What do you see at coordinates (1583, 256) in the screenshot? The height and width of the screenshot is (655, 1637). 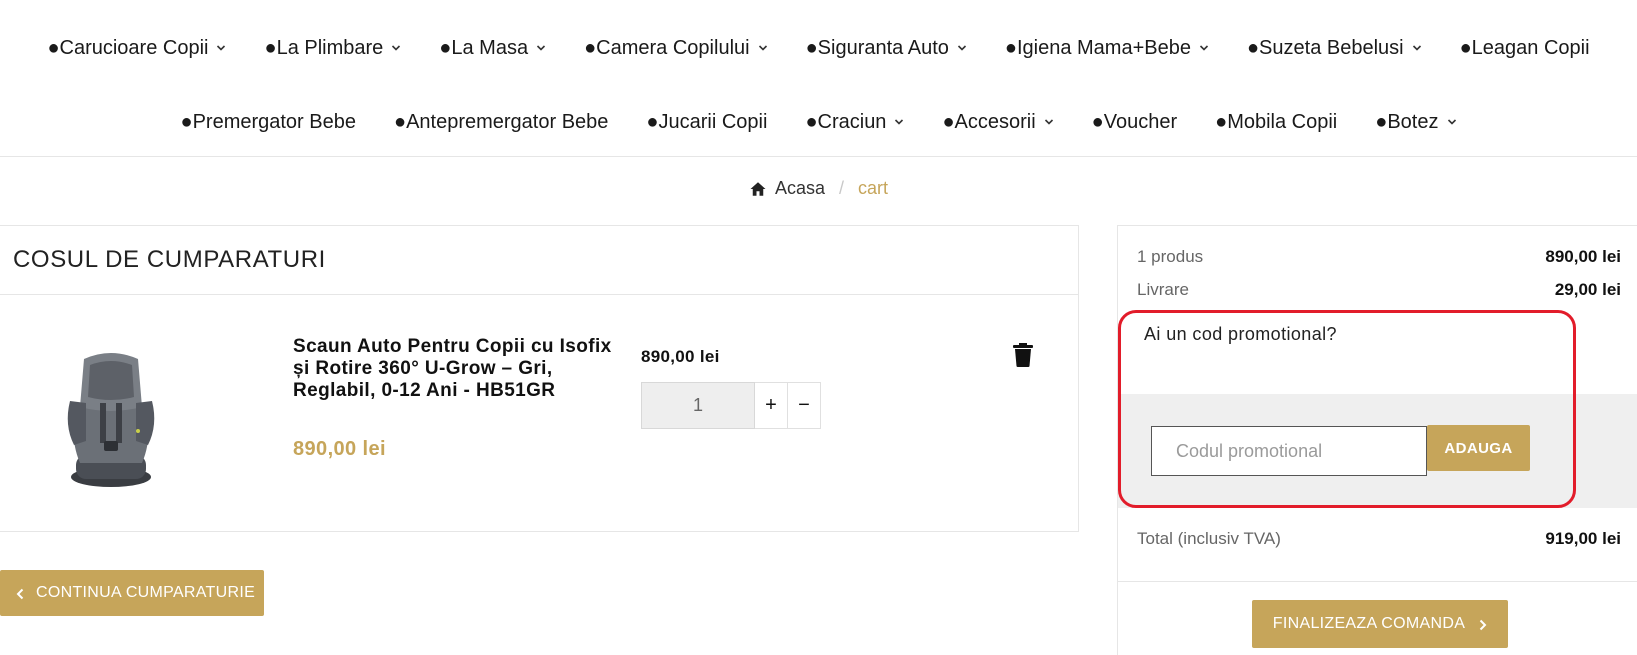 I see `summary-products-value: 890,00 lei` at bounding box center [1583, 256].